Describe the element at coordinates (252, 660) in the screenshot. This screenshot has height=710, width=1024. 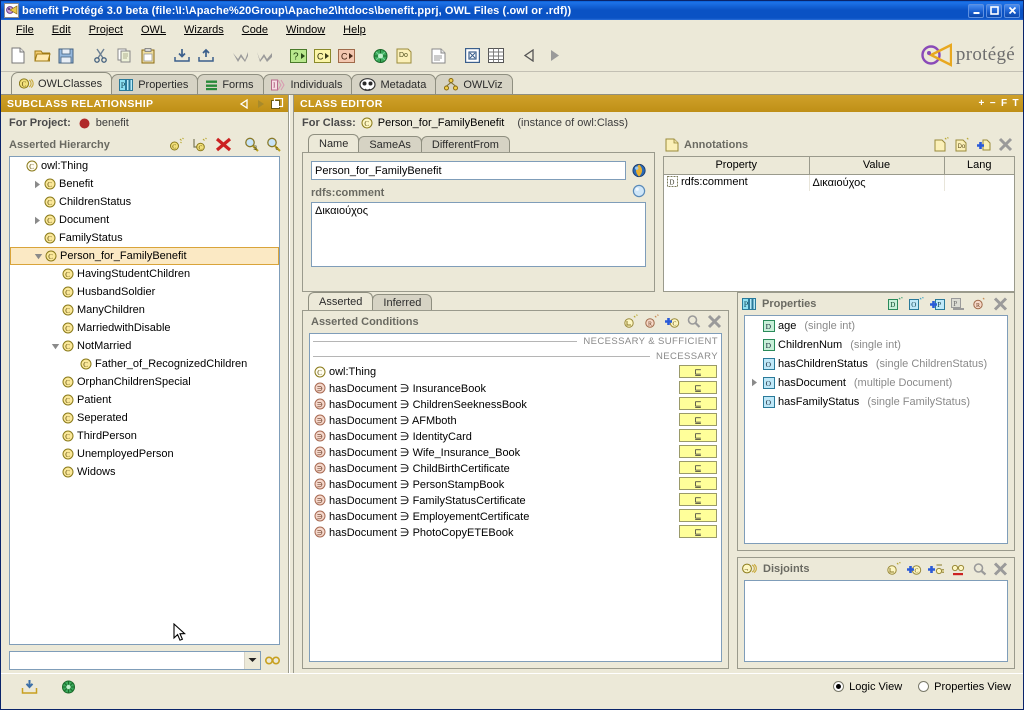
I see `chevron-down-icon` at that location.